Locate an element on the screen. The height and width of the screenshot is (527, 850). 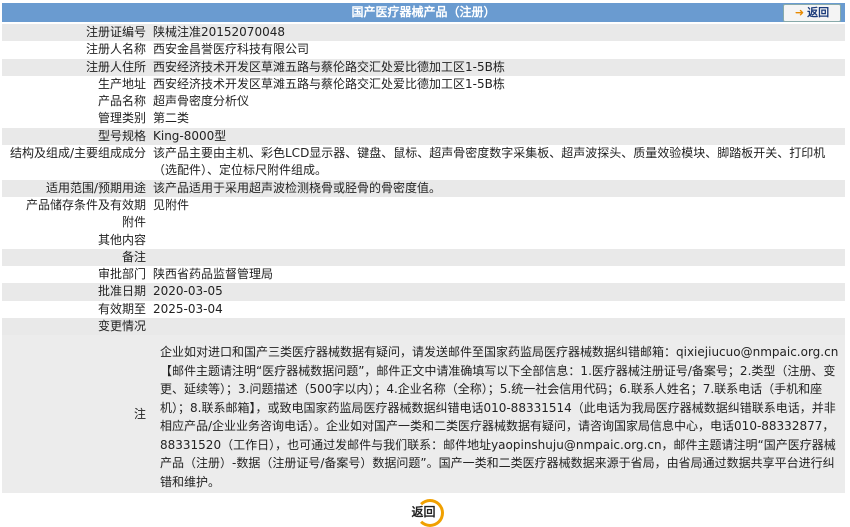
field-label: 型号规格 is located at coordinates (77, 136).